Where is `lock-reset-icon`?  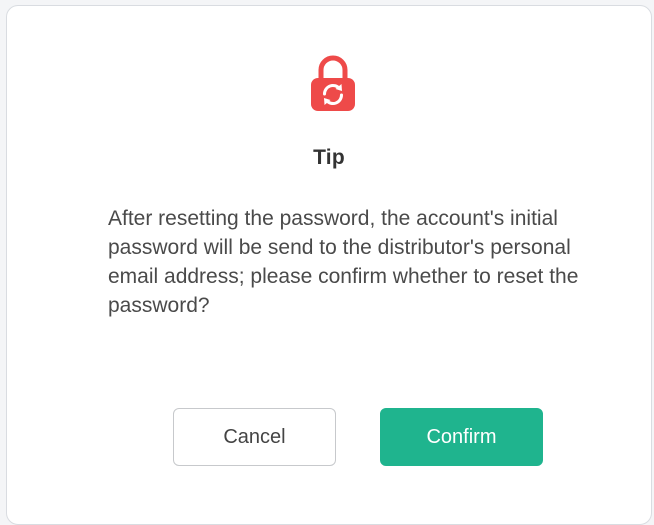 lock-reset-icon is located at coordinates (333, 84).